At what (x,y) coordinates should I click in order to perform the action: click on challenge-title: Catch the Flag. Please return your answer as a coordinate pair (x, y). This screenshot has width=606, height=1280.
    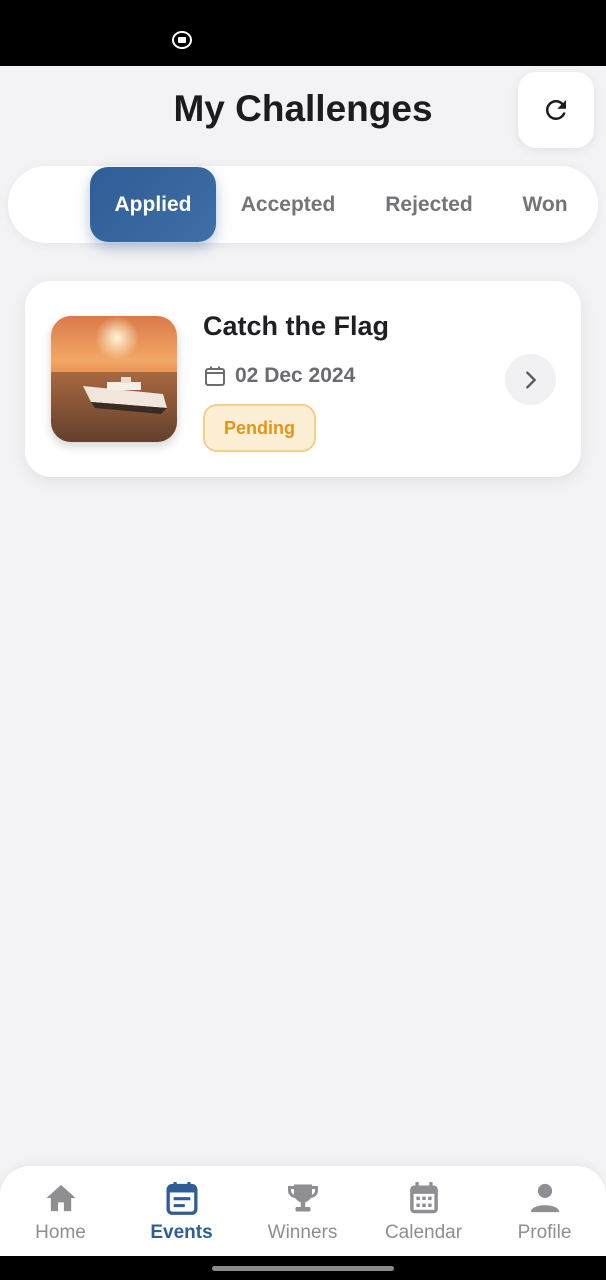
    Looking at the image, I should click on (296, 326).